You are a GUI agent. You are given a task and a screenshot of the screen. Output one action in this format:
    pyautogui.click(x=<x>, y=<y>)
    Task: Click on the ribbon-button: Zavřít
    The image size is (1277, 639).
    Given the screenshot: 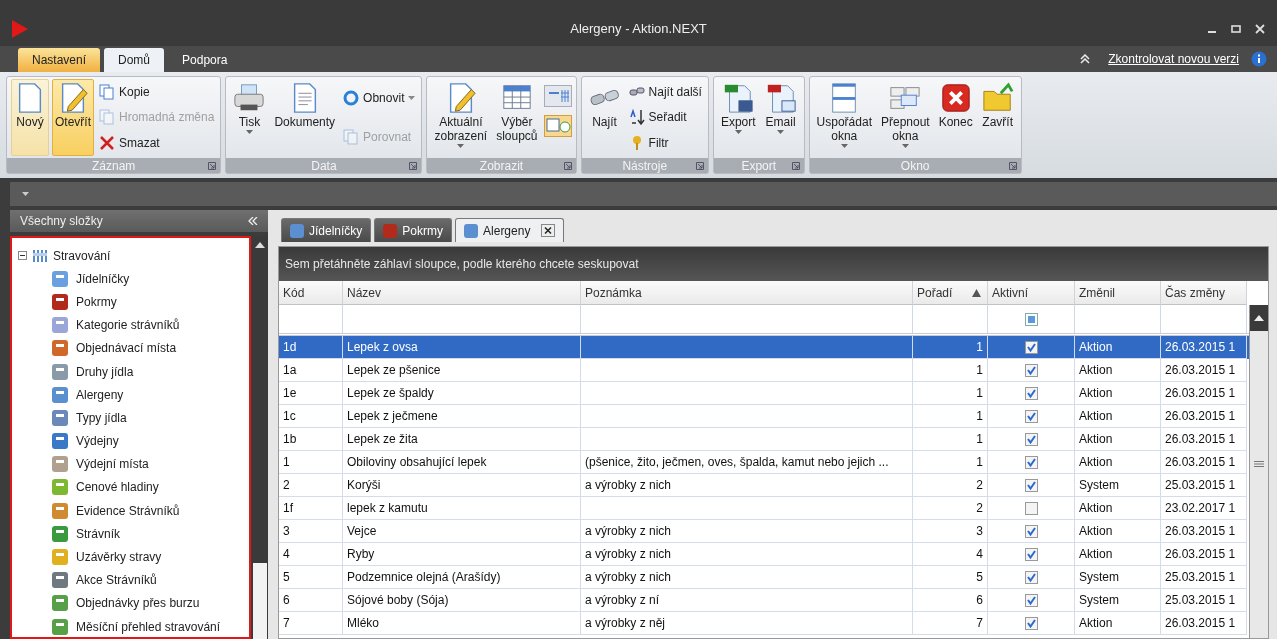 What is the action you would take?
    pyautogui.click(x=997, y=117)
    